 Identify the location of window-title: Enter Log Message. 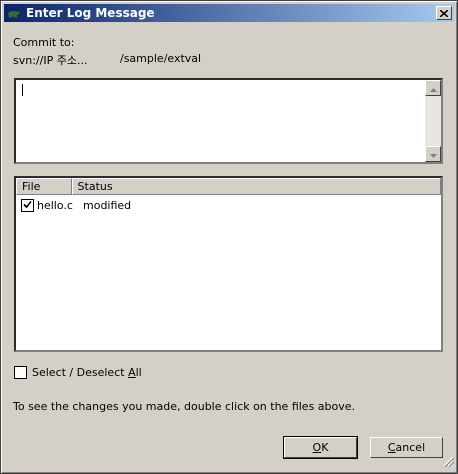
(90, 13).